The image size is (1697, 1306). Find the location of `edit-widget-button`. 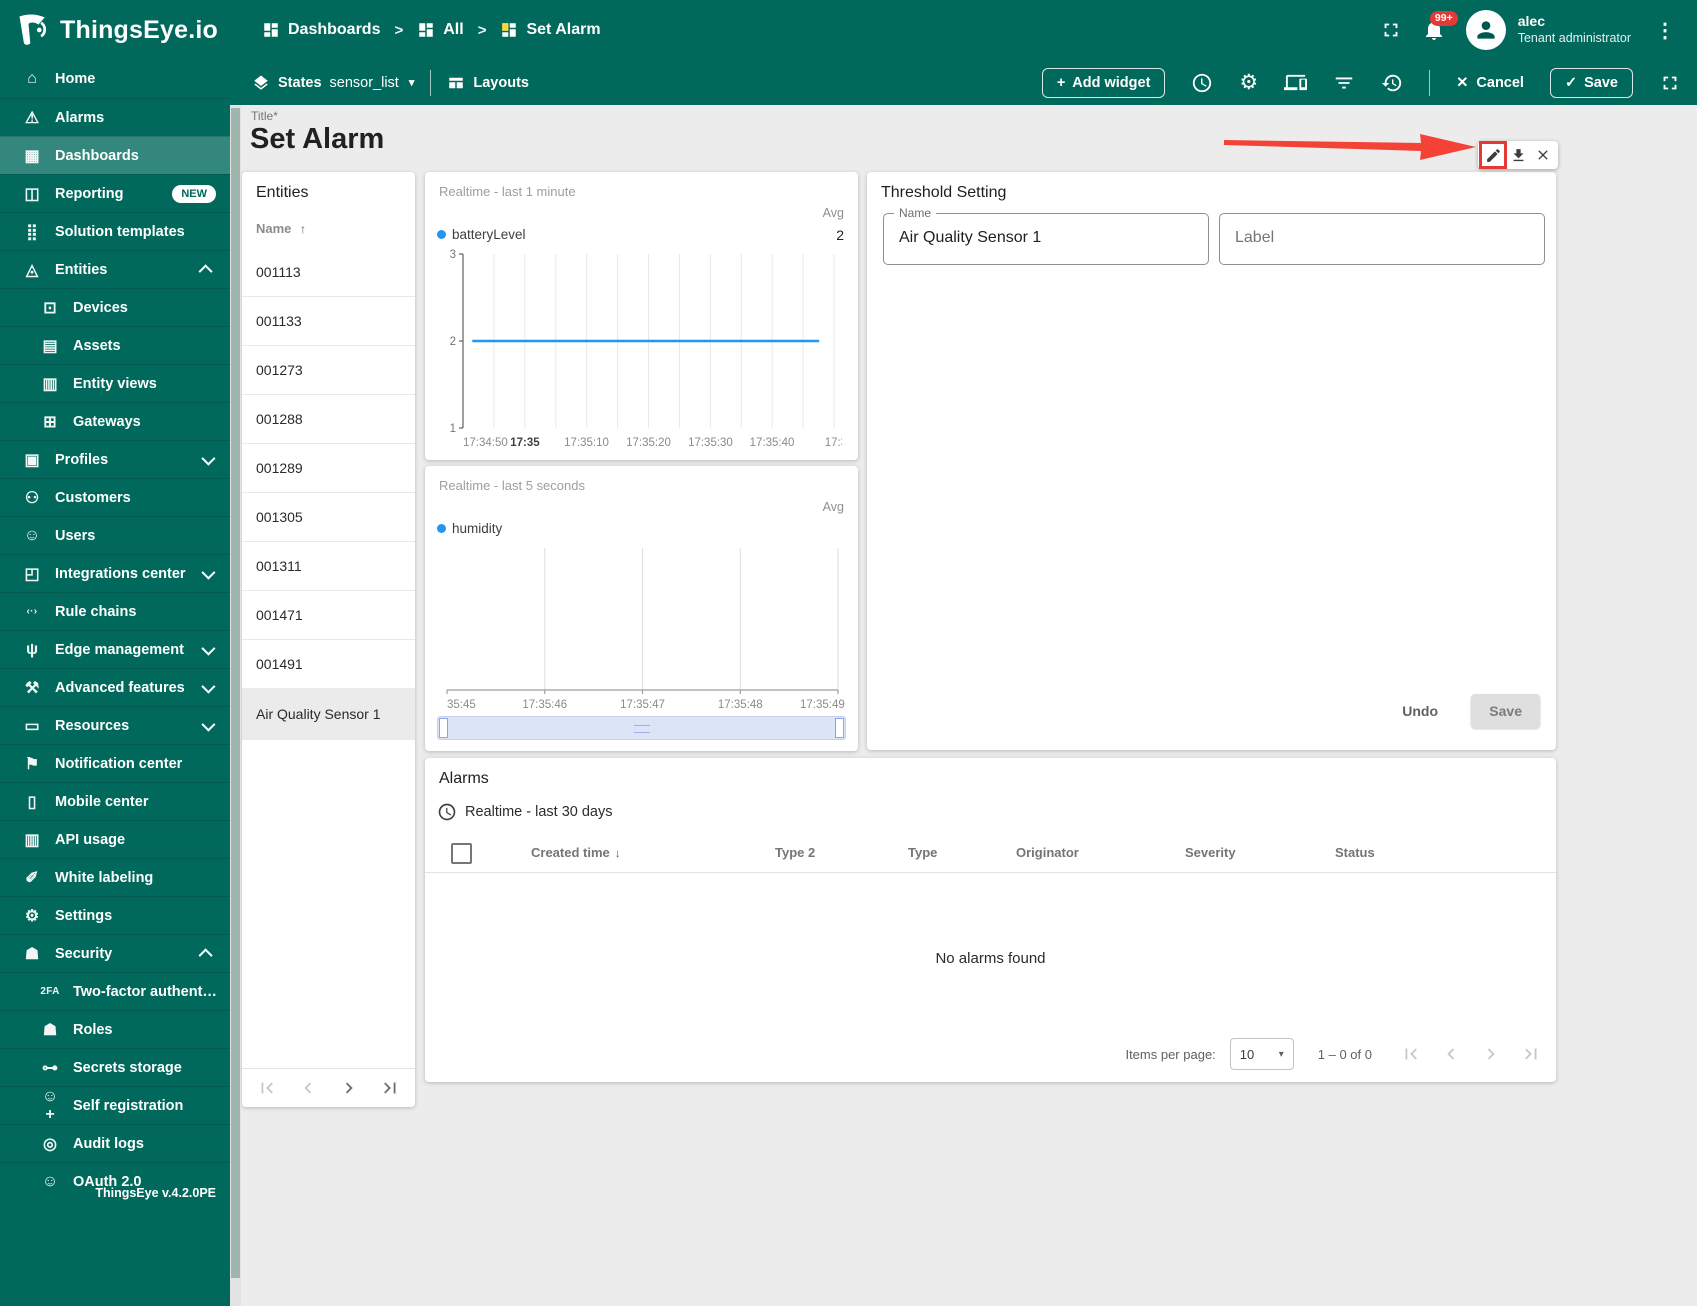

edit-widget-button is located at coordinates (1493, 155).